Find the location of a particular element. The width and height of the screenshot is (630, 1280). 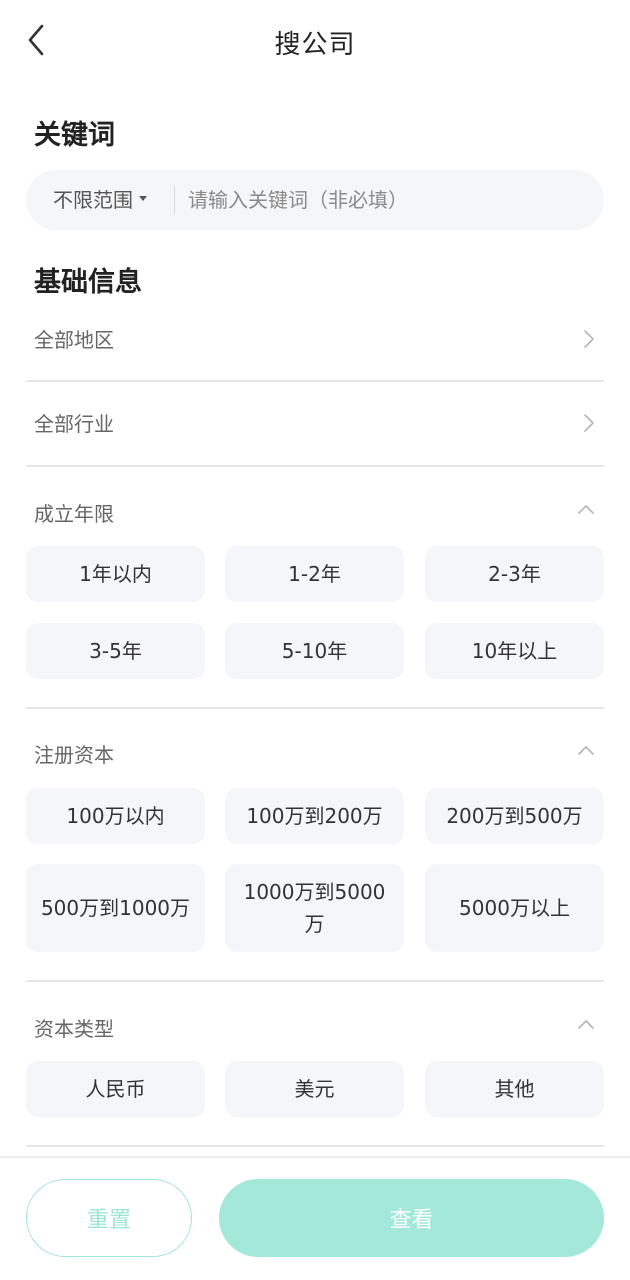

years-option: 1-2年 is located at coordinates (314, 574).